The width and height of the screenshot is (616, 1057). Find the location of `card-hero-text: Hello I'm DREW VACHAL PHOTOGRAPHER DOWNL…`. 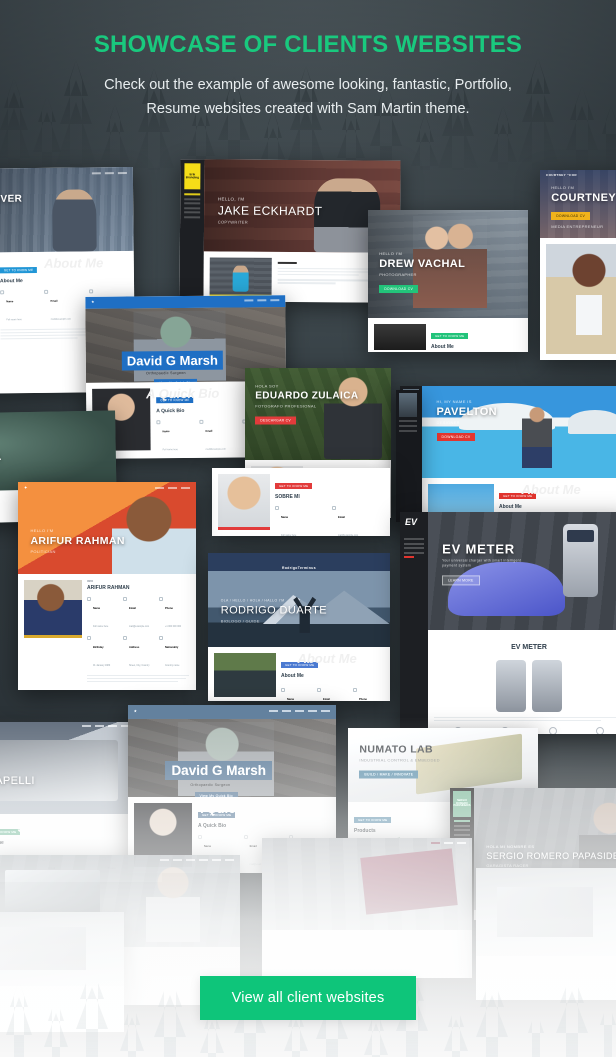

card-hero-text: Hello I'm DREW VACHAL PHOTOGRAPHER DOWNL… is located at coordinates (422, 273).